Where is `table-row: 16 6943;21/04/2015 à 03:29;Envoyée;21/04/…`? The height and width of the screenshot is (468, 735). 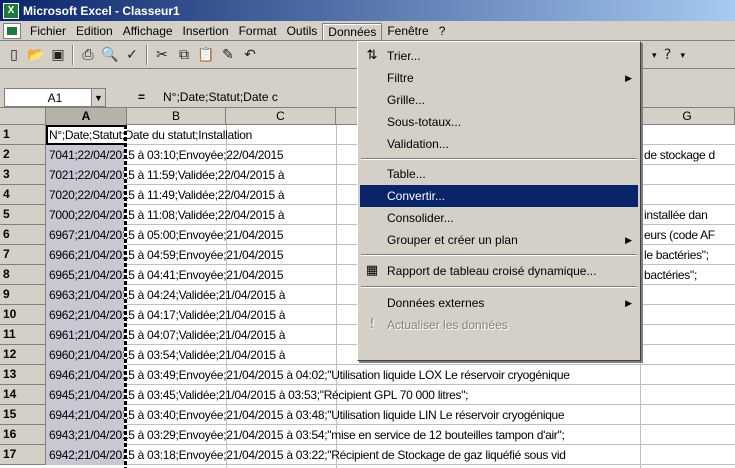 table-row: 16 6943;21/04/2015 à 03:29;Envoyée;21/04/… is located at coordinates (367, 435).